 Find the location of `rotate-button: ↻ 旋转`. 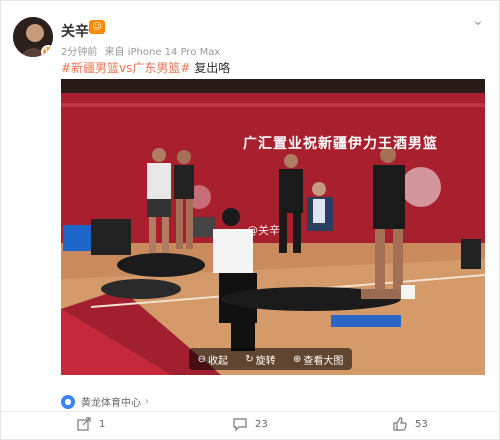

rotate-button: ↻ 旋转 is located at coordinates (260, 359).